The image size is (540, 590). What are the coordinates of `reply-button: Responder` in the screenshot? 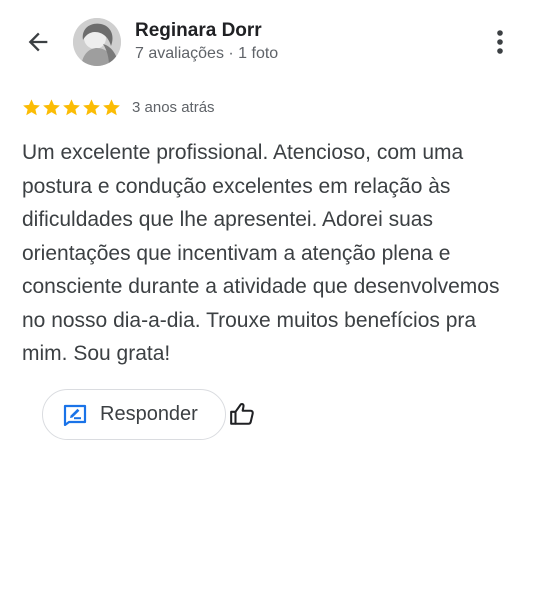 It's located at (134, 414).